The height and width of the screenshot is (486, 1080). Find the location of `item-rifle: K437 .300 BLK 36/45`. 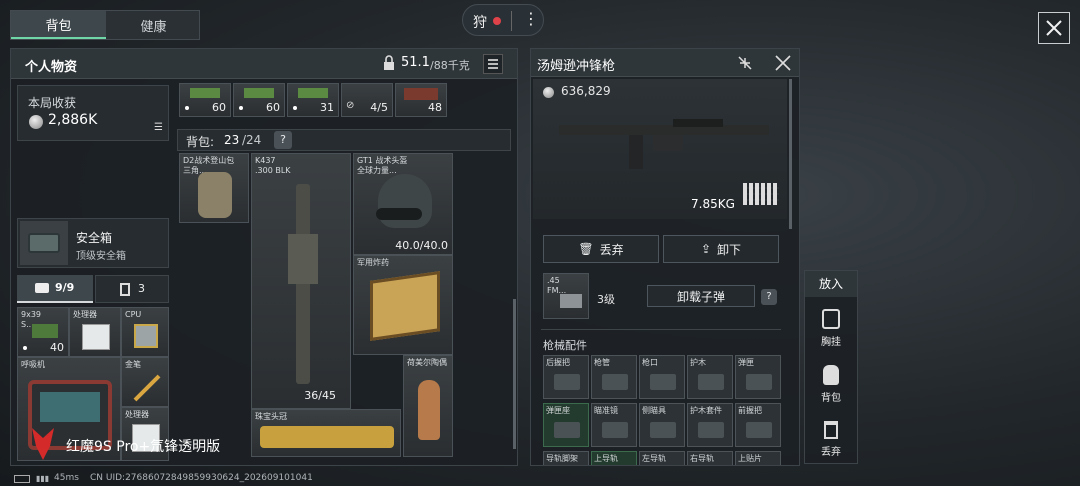

item-rifle: K437 .300 BLK 36/45 is located at coordinates (301, 281).